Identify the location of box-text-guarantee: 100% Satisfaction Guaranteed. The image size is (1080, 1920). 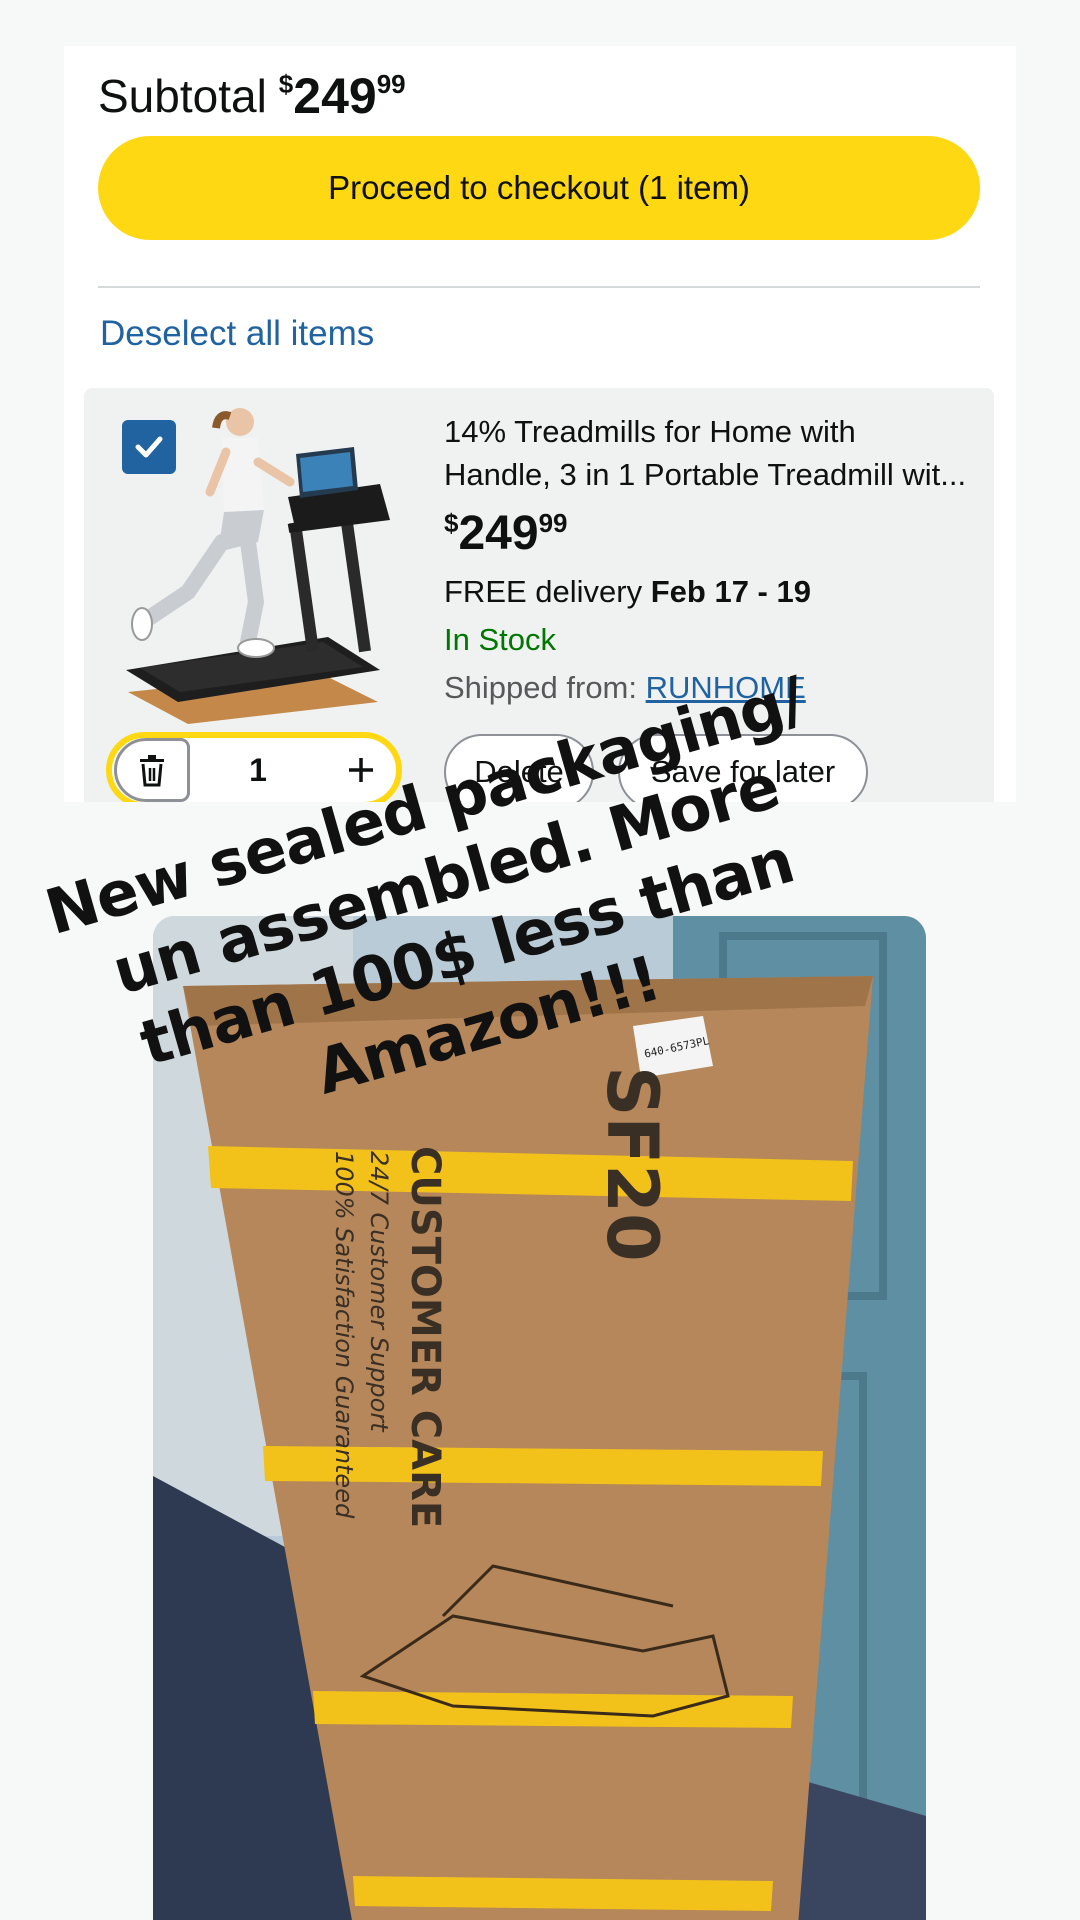
(344, 1335).